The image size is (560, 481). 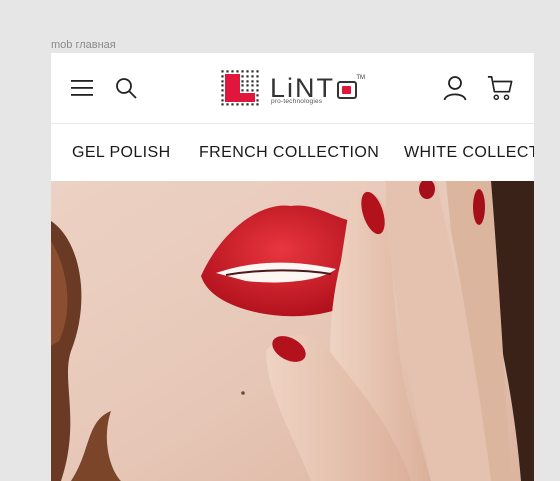 I want to click on logo-mark, so click(x=240, y=88).